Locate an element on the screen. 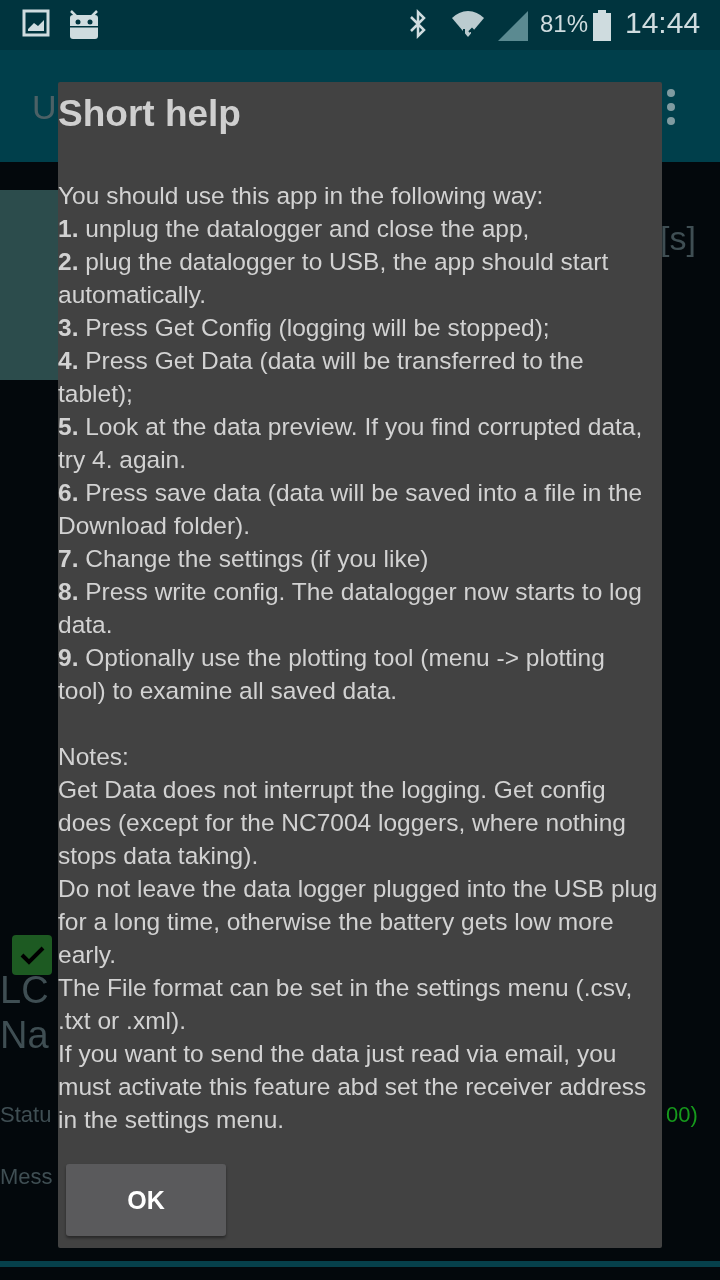 The height and width of the screenshot is (1280, 720). battery-percent: 81% is located at coordinates (564, 24).